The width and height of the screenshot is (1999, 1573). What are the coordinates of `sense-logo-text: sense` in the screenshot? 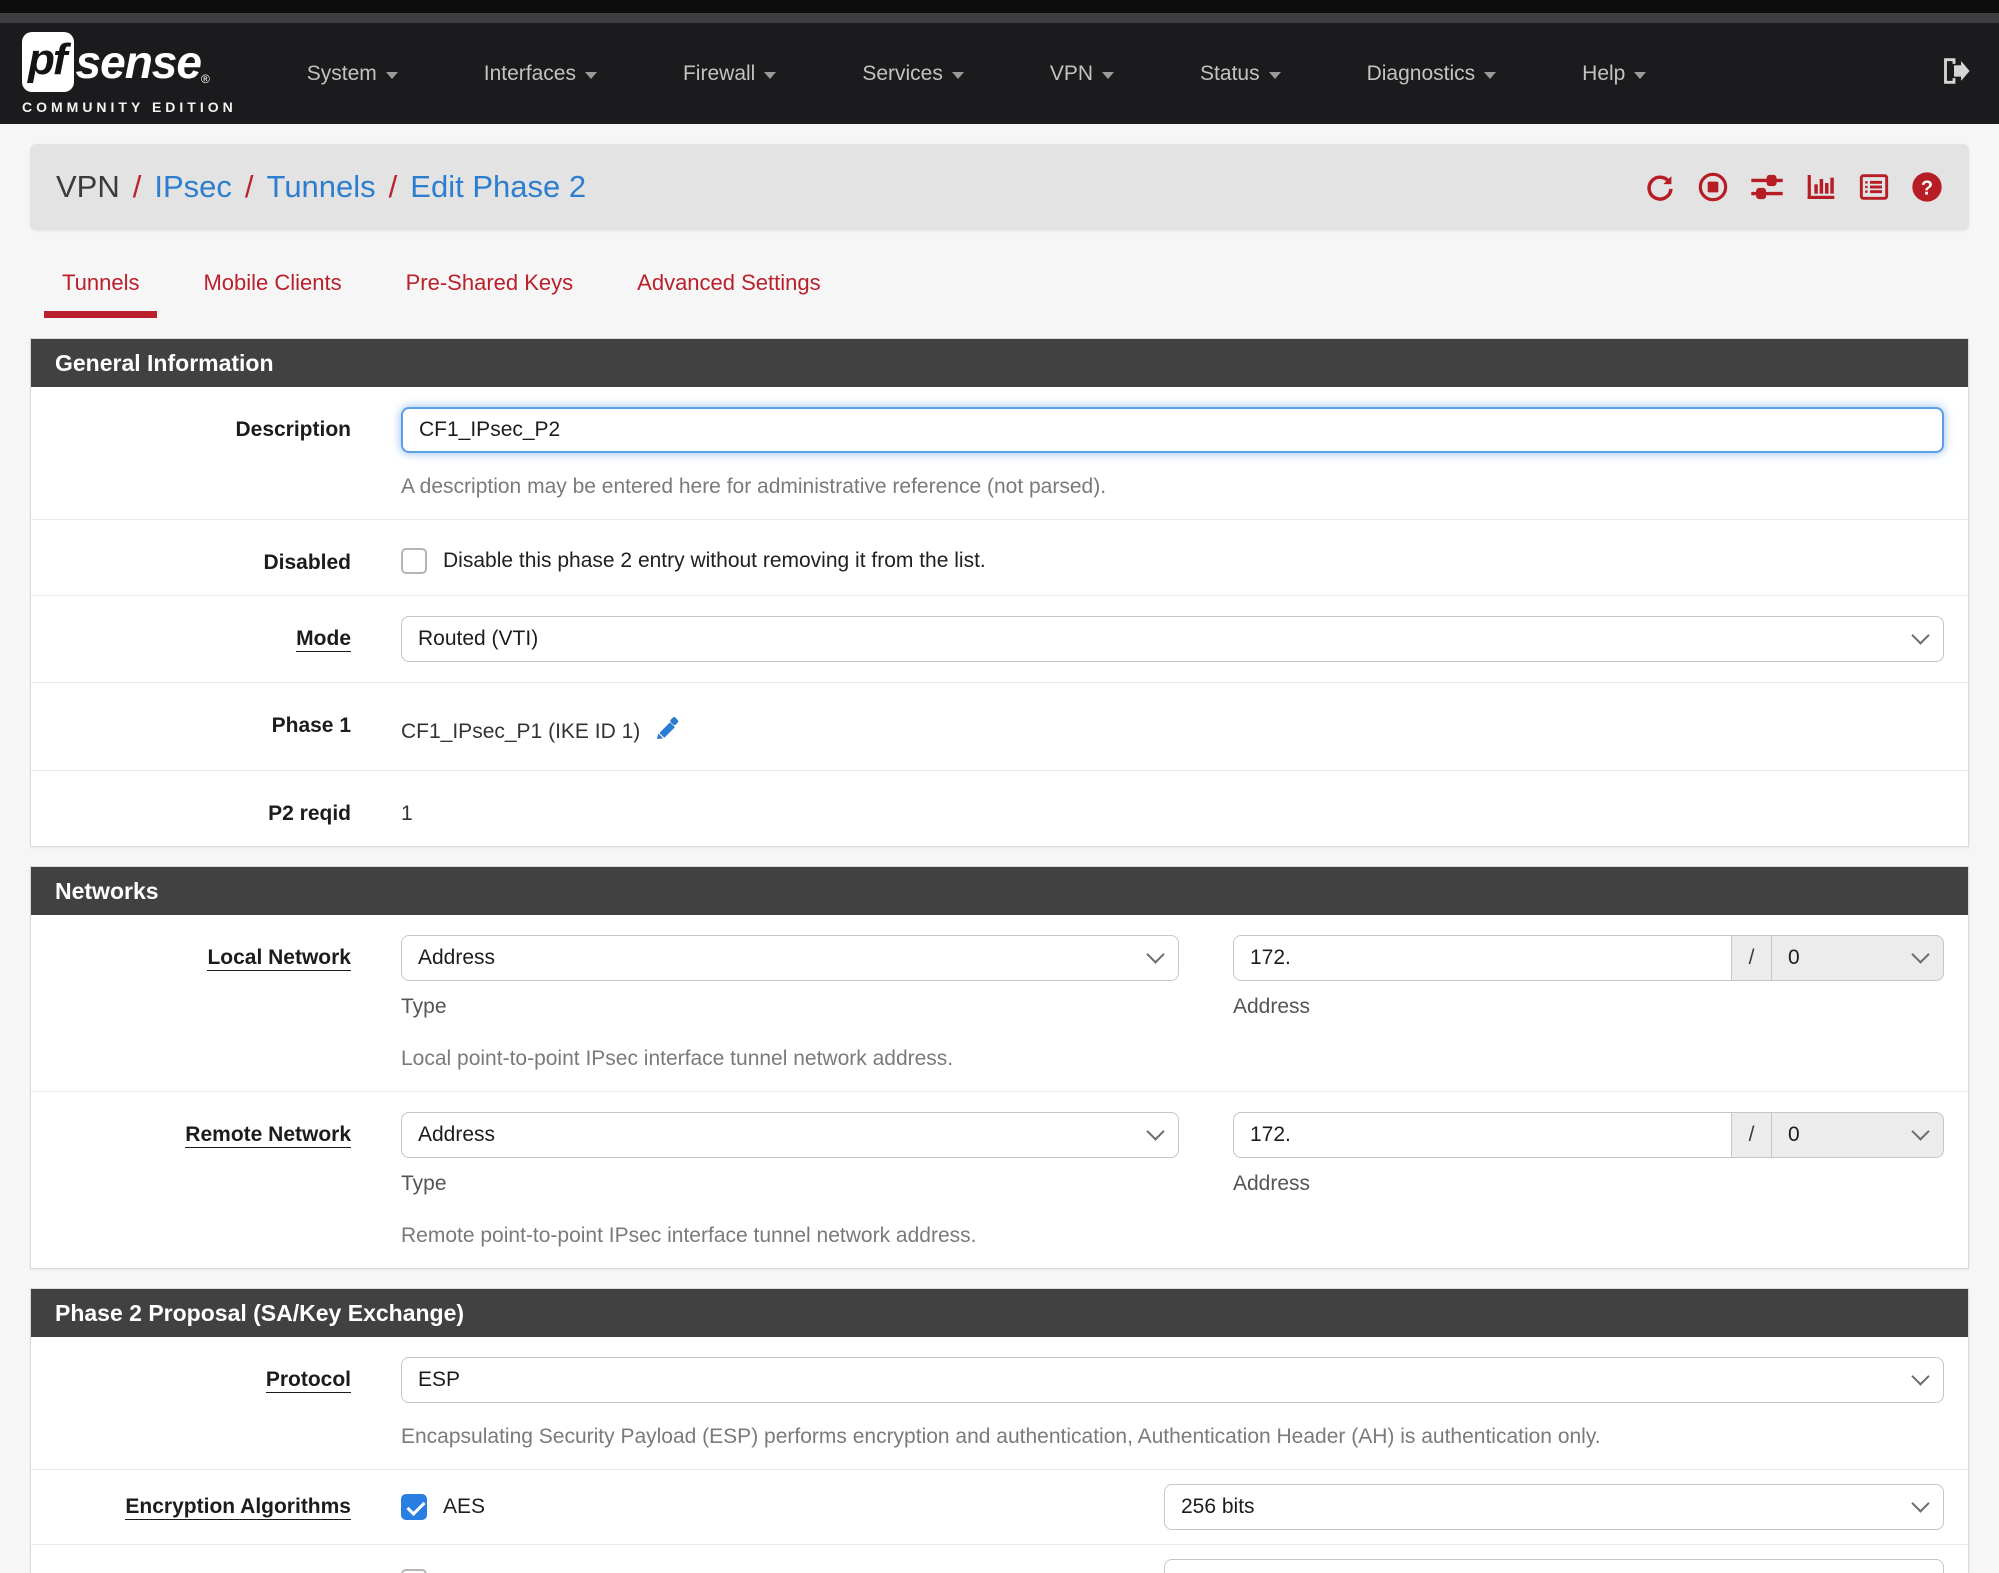 It's located at (138, 62).